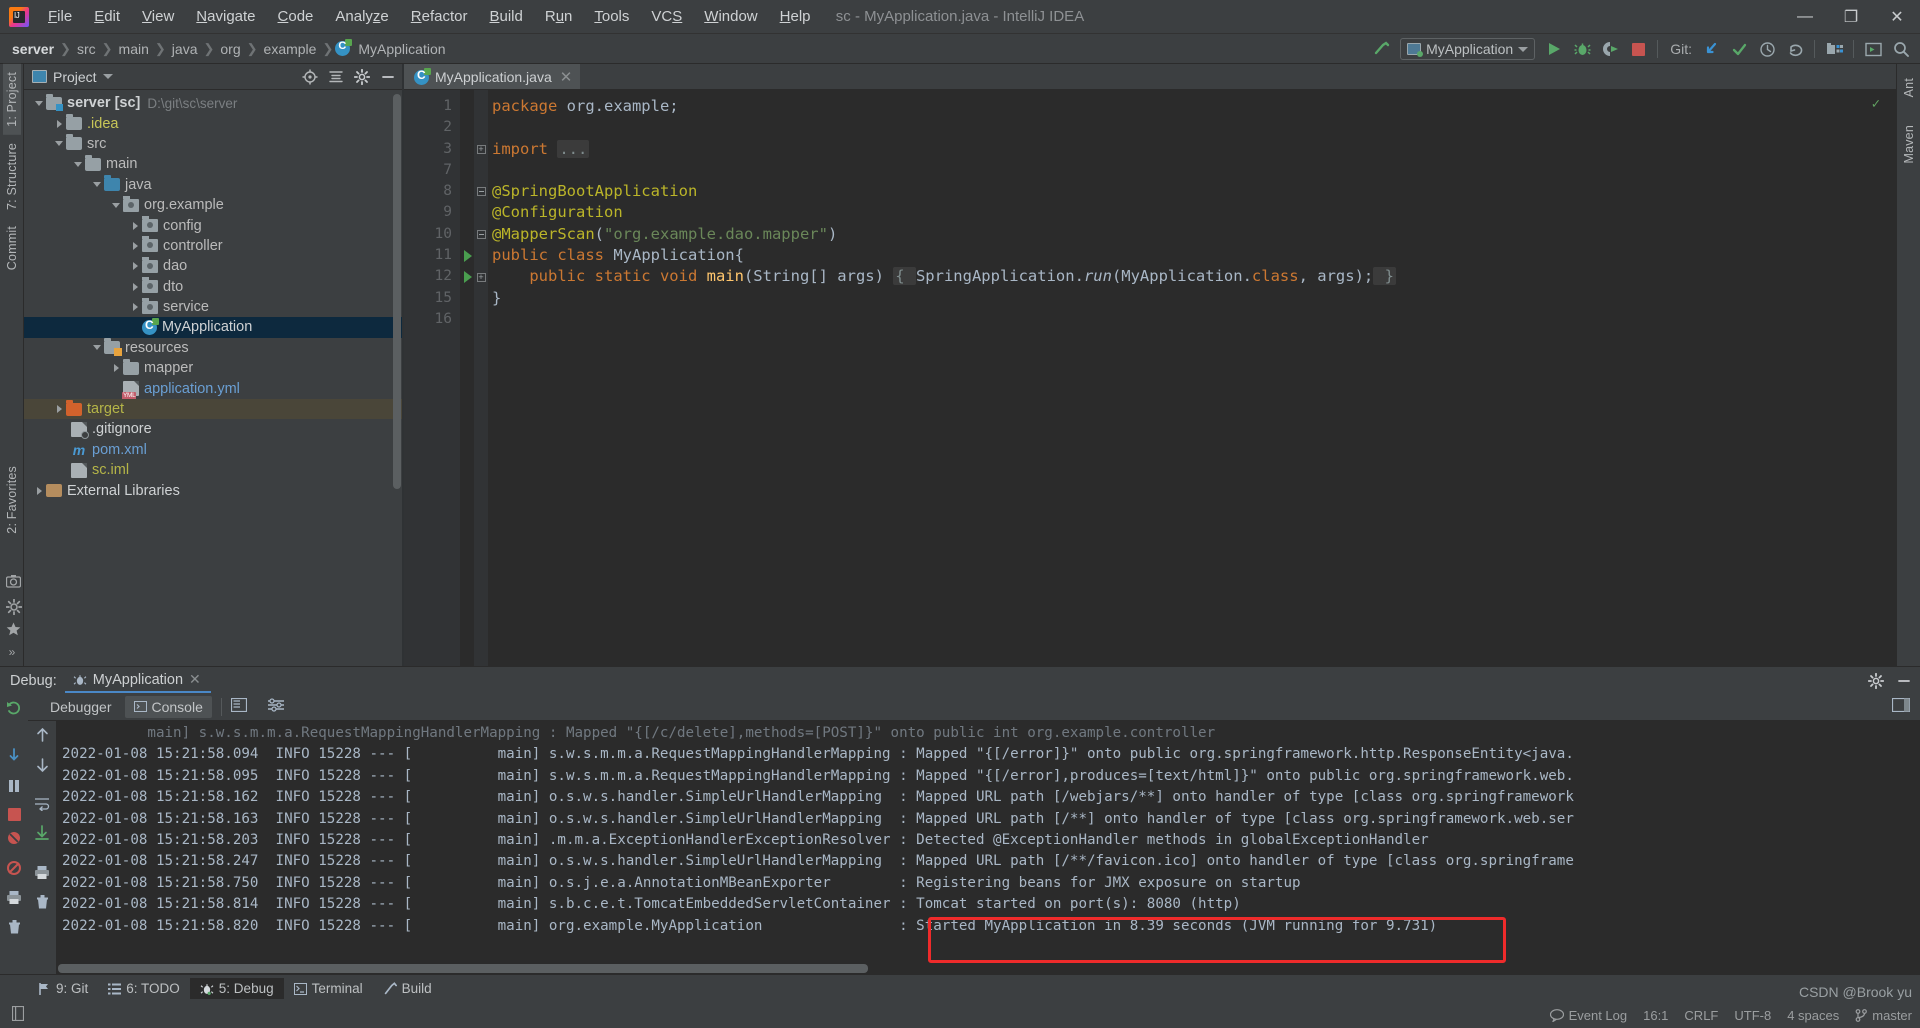 This screenshot has width=1920, height=1028. I want to click on inspection-ok-icon: ✓, so click(1876, 104).